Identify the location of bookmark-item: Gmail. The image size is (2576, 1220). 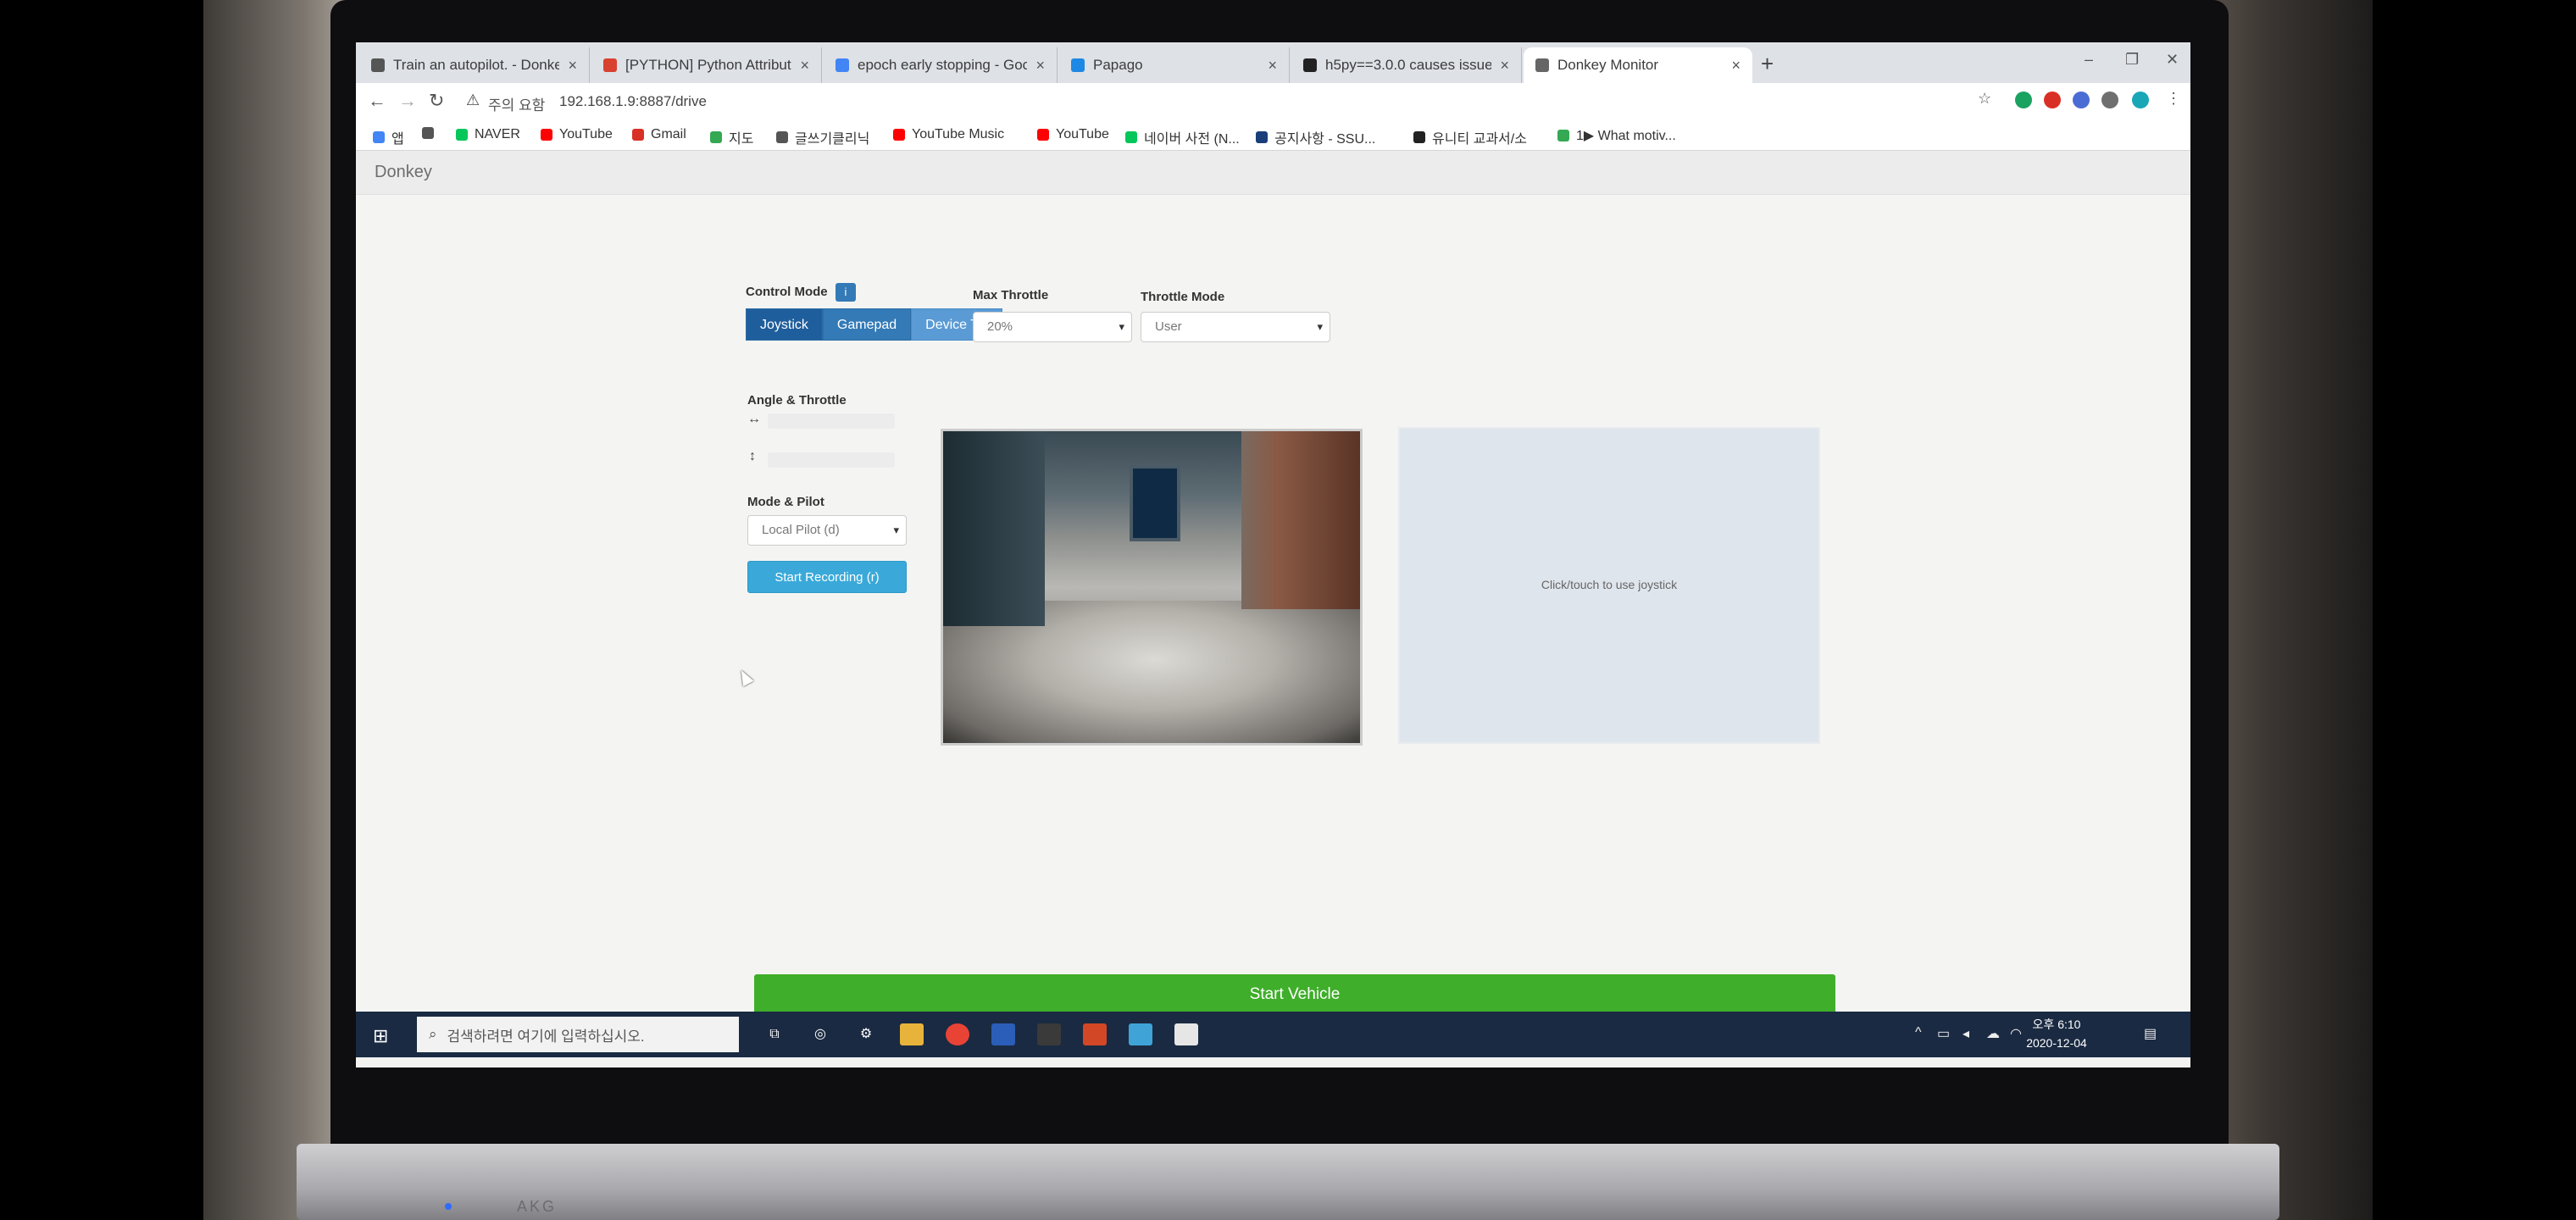
(659, 134).